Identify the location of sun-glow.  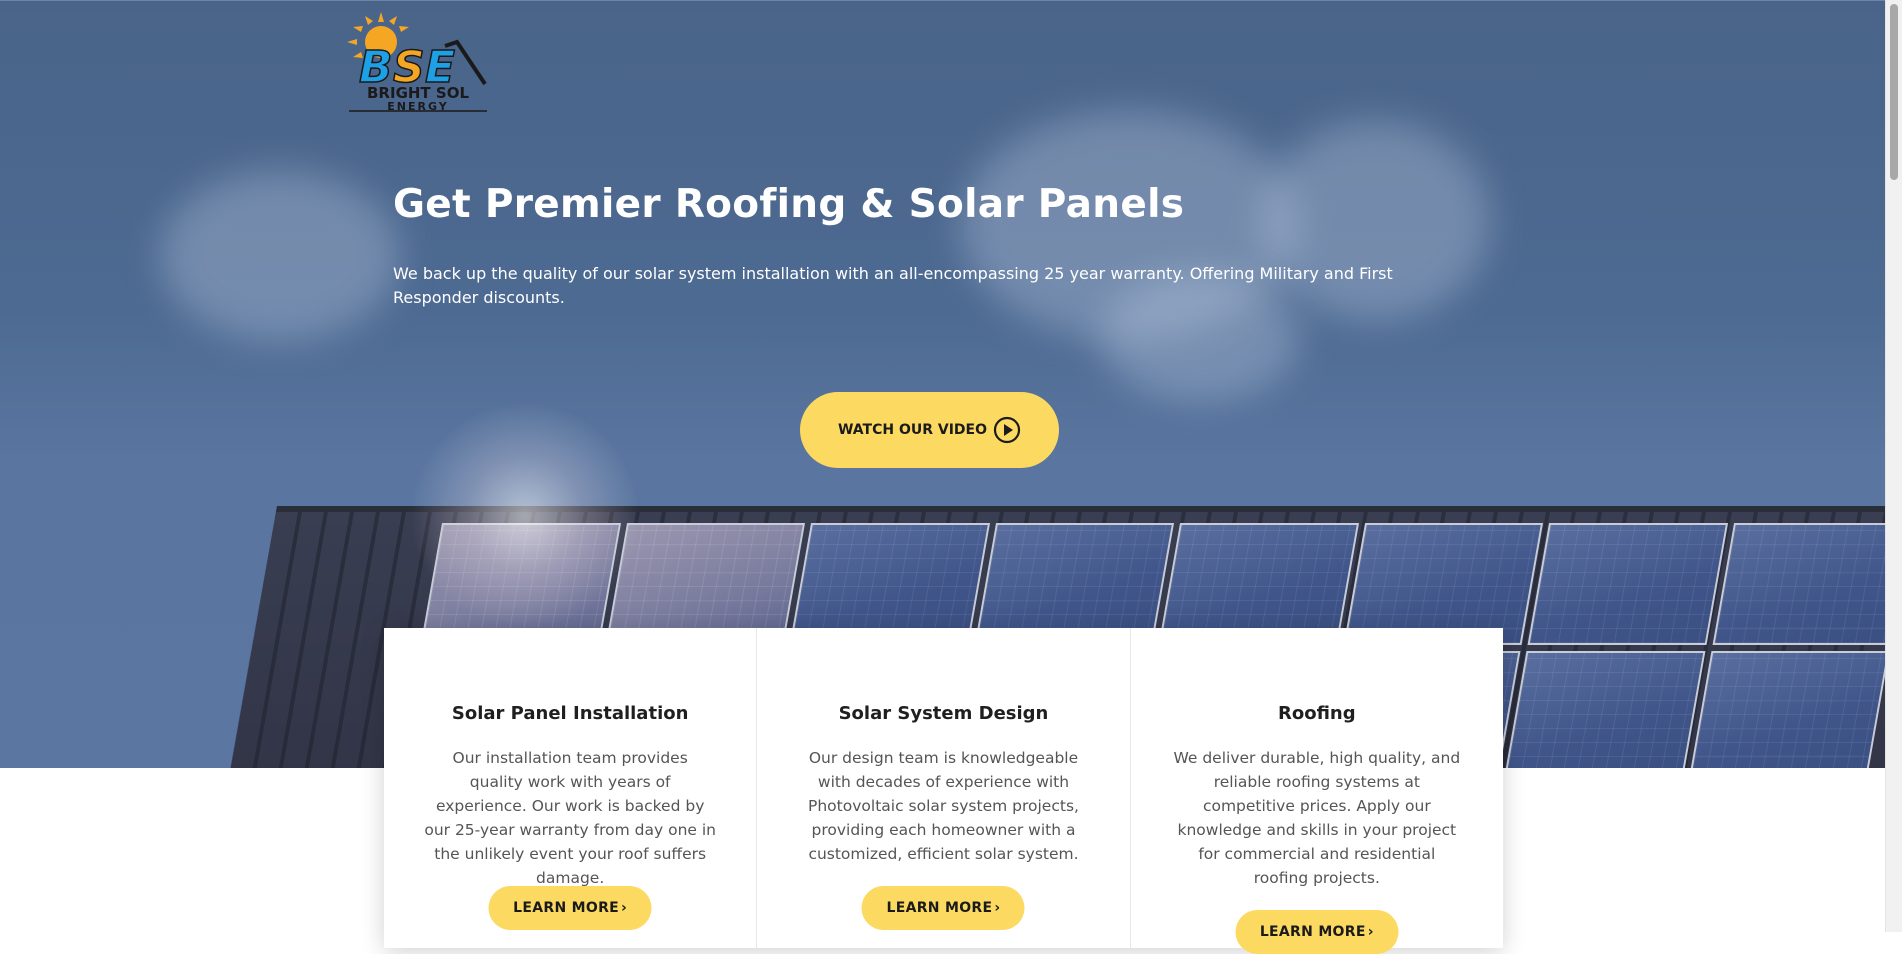
(525, 516).